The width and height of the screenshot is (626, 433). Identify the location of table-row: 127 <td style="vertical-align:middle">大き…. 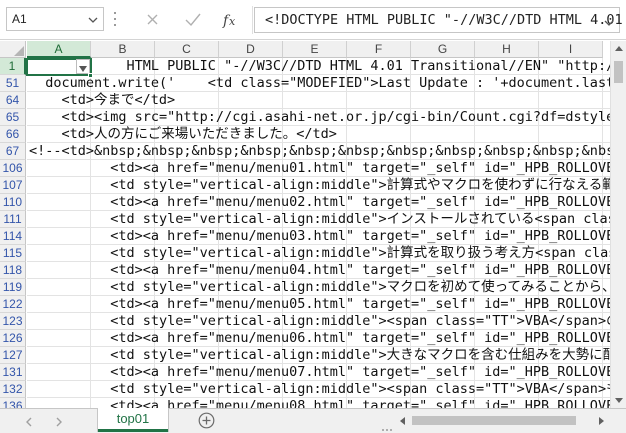
(305, 355).